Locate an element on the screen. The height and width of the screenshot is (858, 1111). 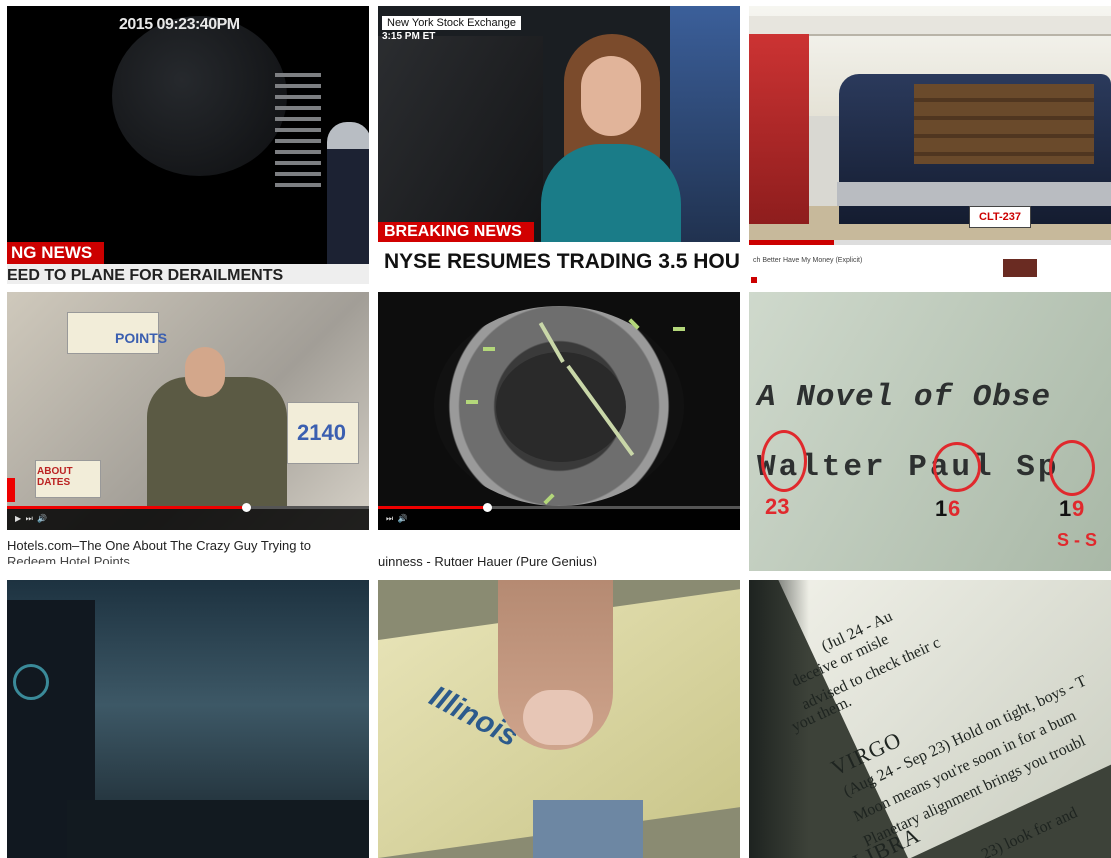
red-tab is located at coordinates (11, 490).